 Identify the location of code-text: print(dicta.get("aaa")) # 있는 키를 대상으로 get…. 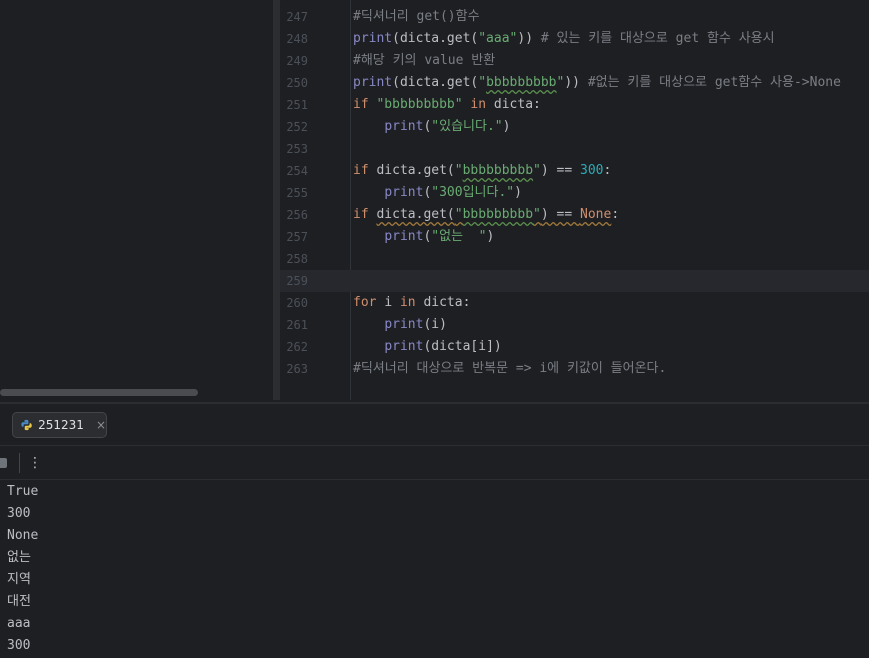
(564, 39).